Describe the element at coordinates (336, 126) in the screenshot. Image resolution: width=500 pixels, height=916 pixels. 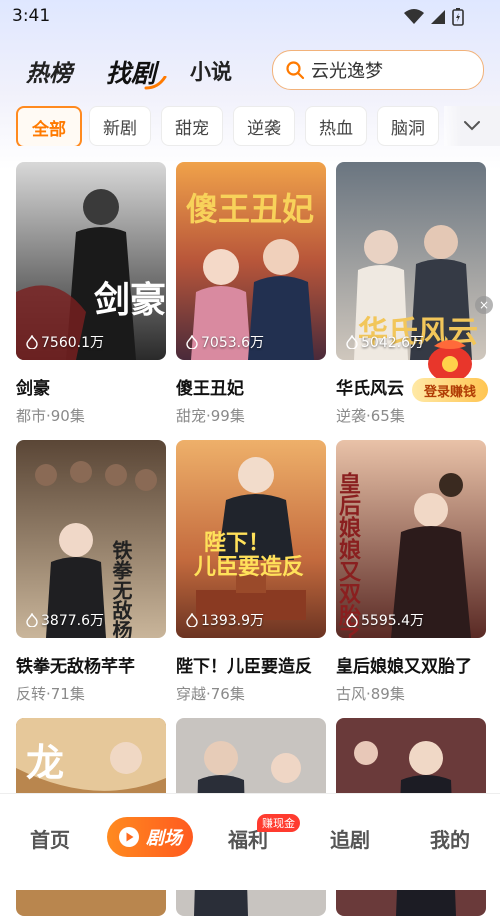
I see `chip-hot-blood: 热血` at that location.